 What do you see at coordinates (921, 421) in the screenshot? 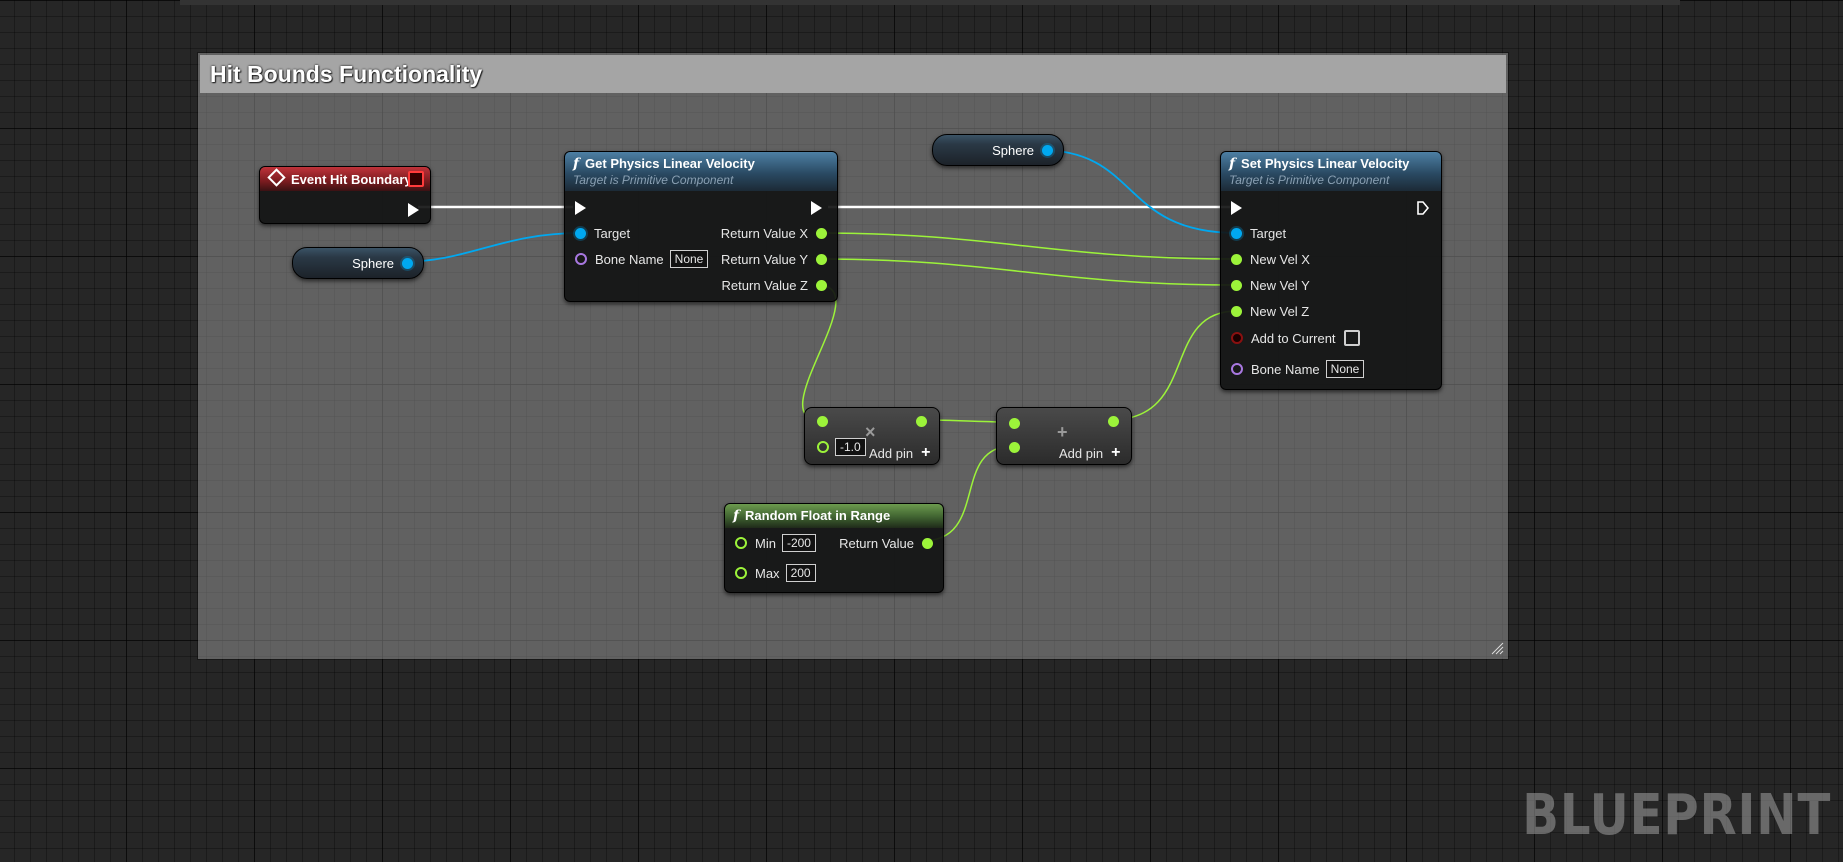
I see `multiply-output-pin` at bounding box center [921, 421].